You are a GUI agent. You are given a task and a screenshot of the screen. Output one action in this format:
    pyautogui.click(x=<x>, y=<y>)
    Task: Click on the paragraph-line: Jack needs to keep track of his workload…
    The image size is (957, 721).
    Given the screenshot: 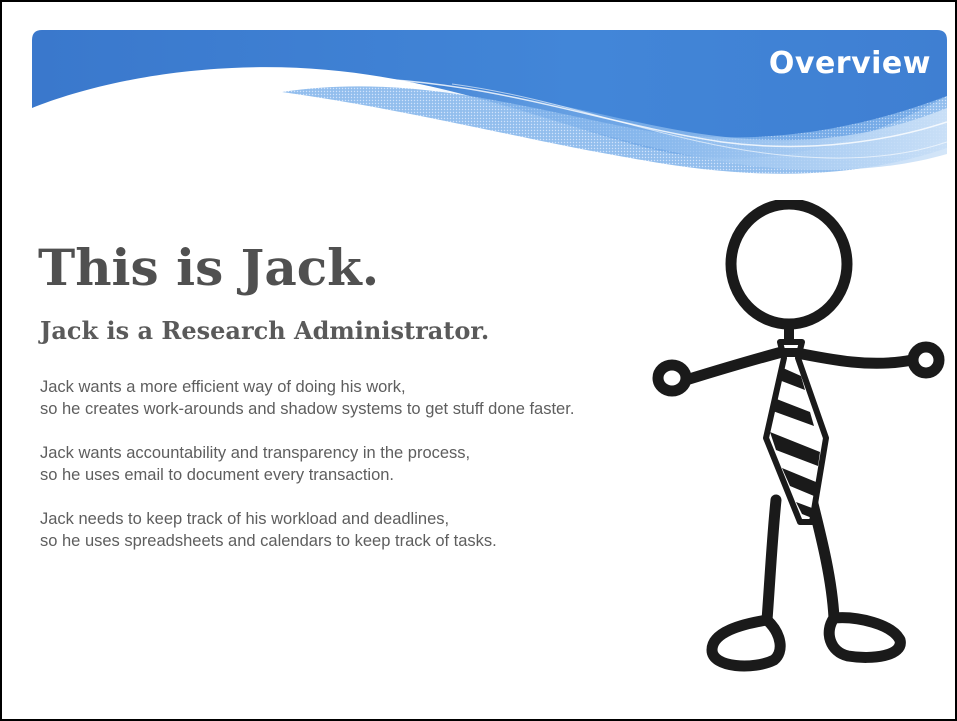 What is the action you would take?
    pyautogui.click(x=245, y=519)
    